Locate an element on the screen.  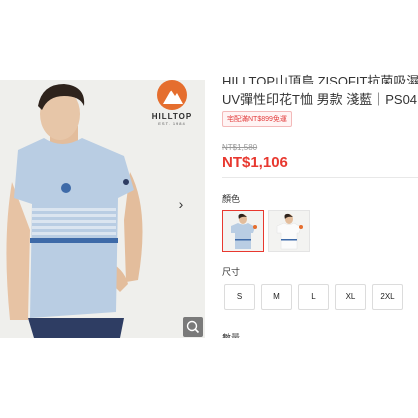
color-swatch-white is located at coordinates (289, 231).